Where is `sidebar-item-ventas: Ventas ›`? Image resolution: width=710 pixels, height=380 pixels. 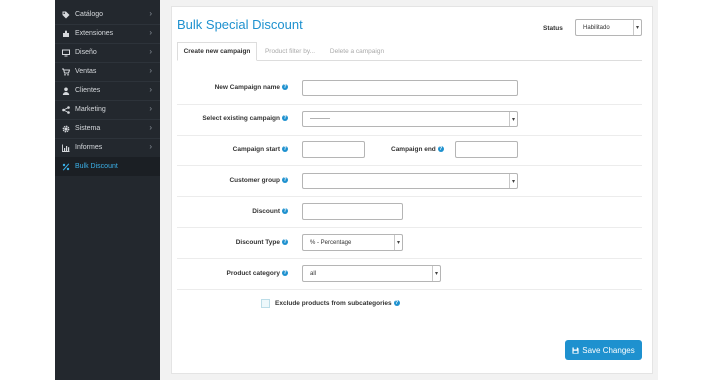
sidebar-item-ventas: Ventas › is located at coordinates (107, 71).